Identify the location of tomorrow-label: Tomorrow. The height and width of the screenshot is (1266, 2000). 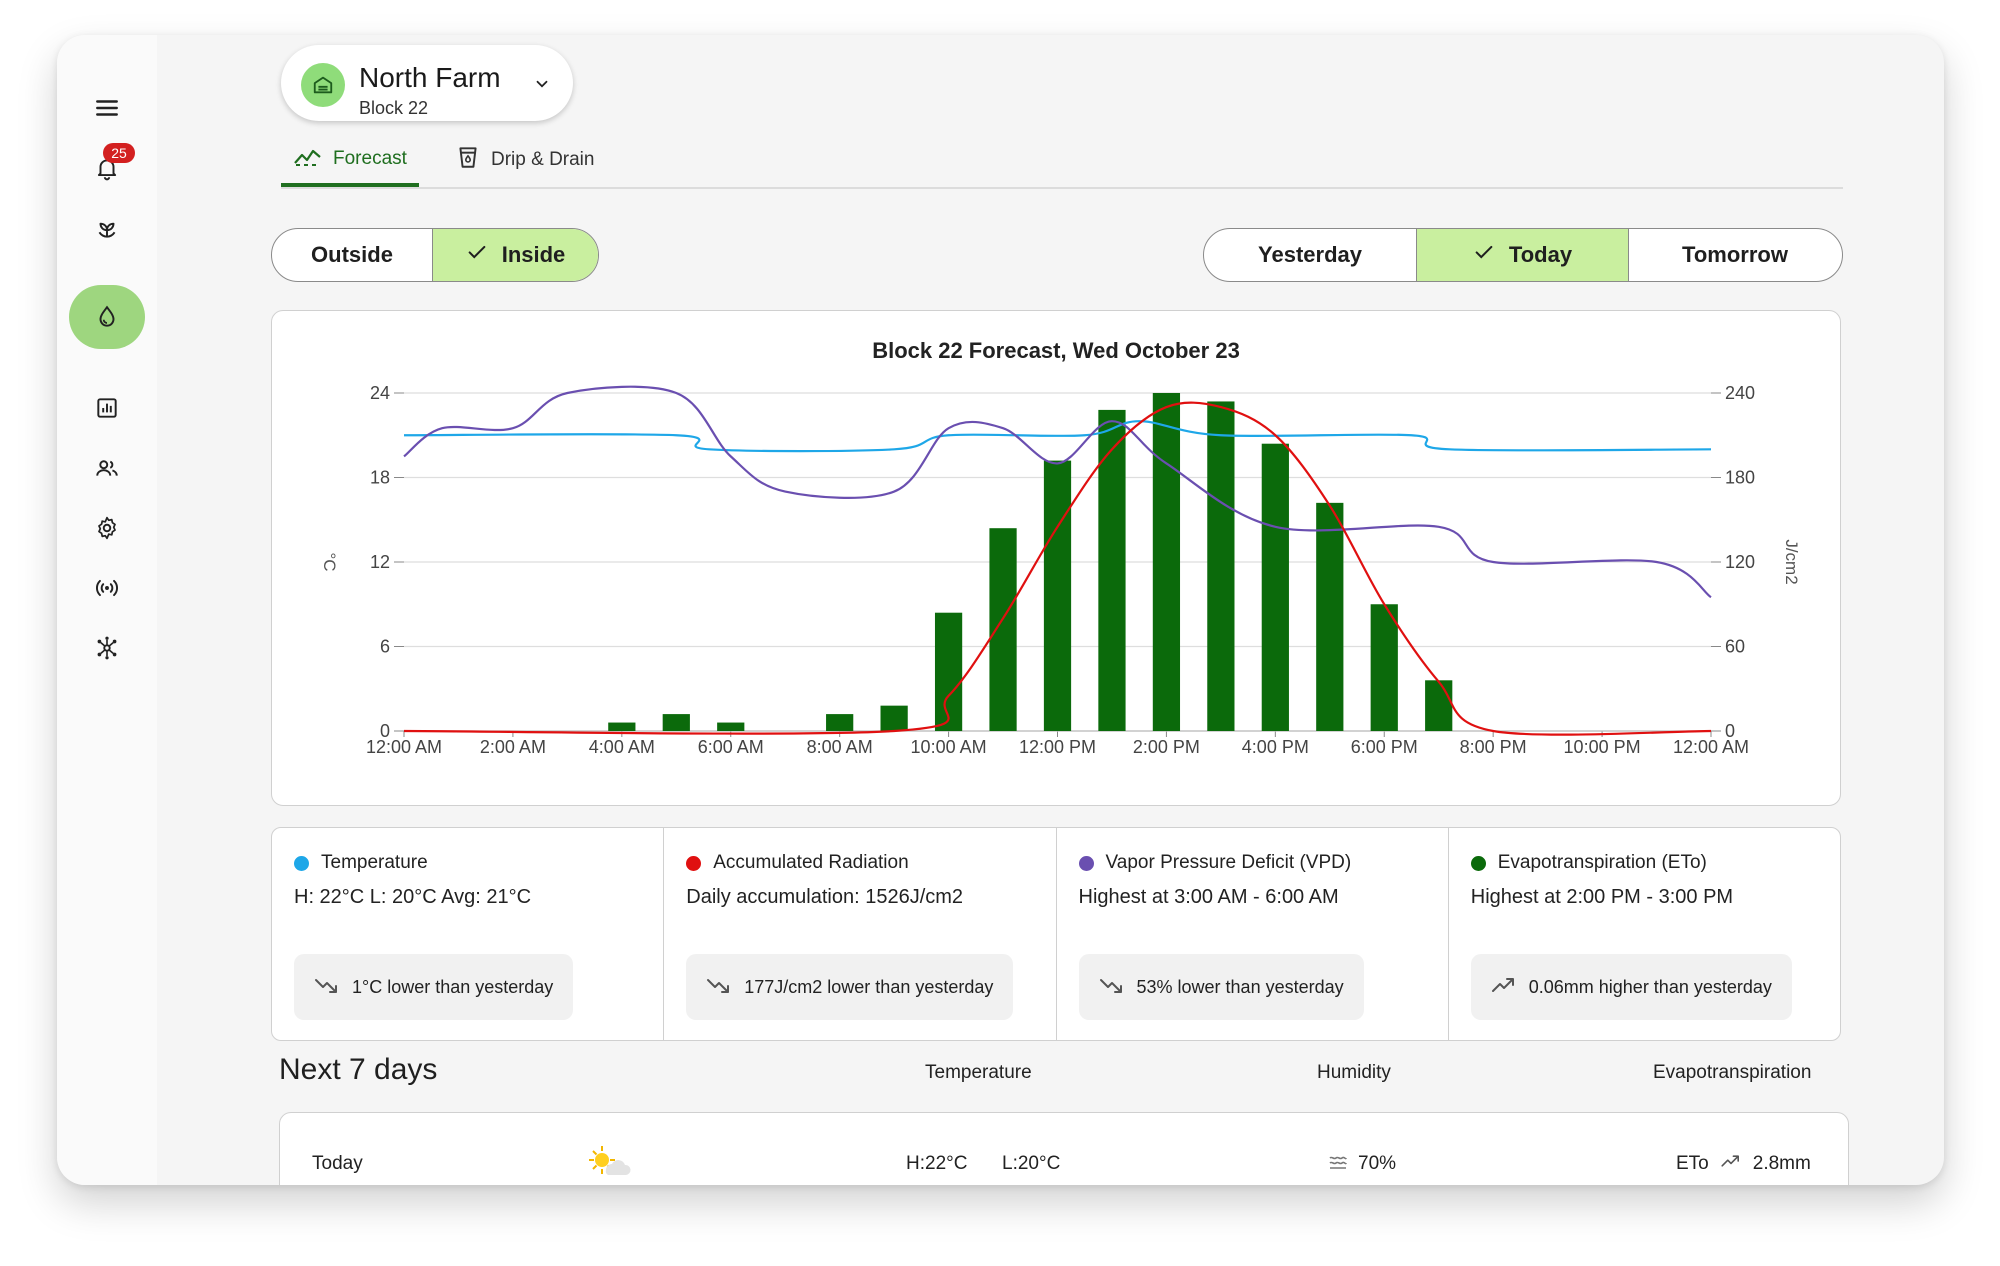
(1735, 254).